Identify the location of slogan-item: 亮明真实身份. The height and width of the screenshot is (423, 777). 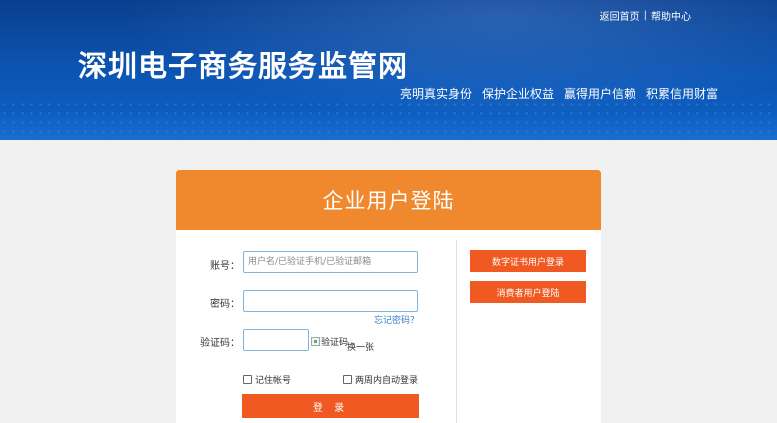
(436, 94).